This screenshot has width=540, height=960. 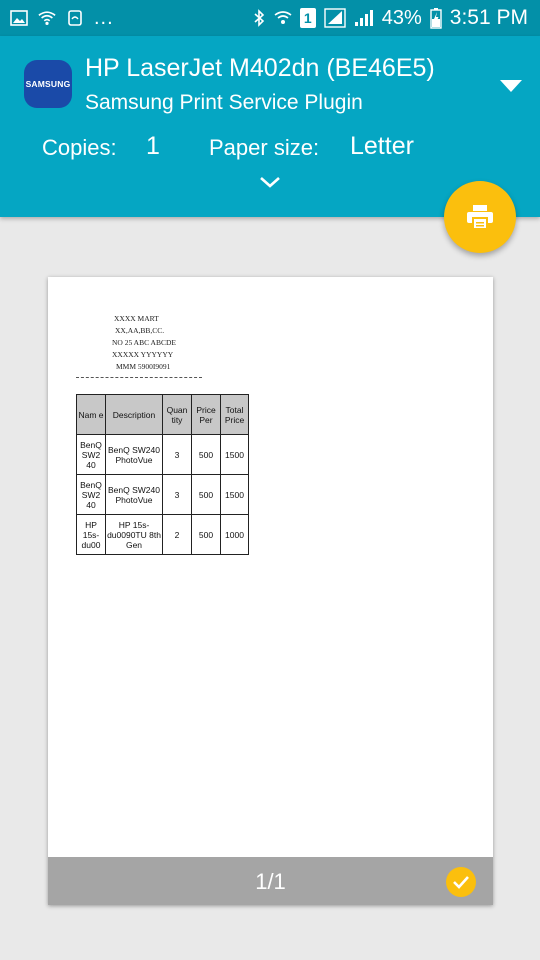 I want to click on table-cell: HP 15s- du0090TU 8th Gen, so click(x=134, y=534).